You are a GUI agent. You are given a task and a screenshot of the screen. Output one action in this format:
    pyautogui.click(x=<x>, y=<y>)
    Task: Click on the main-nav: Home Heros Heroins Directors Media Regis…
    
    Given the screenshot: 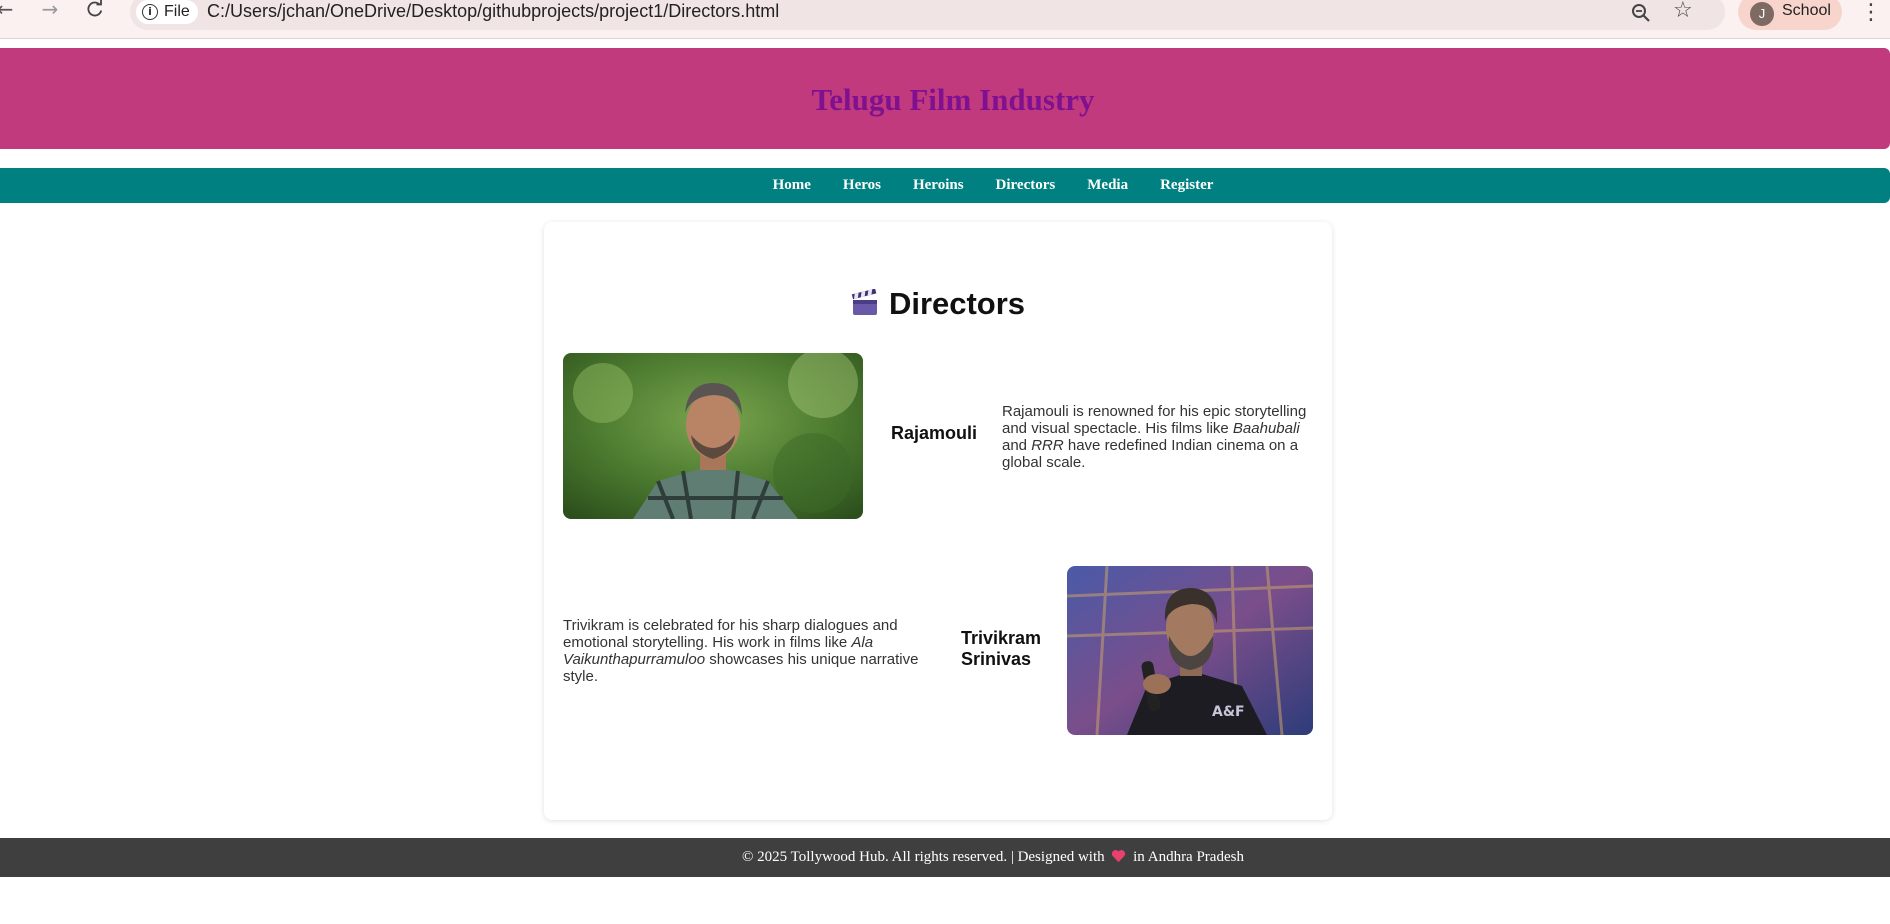 What is the action you would take?
    pyautogui.click(x=945, y=185)
    